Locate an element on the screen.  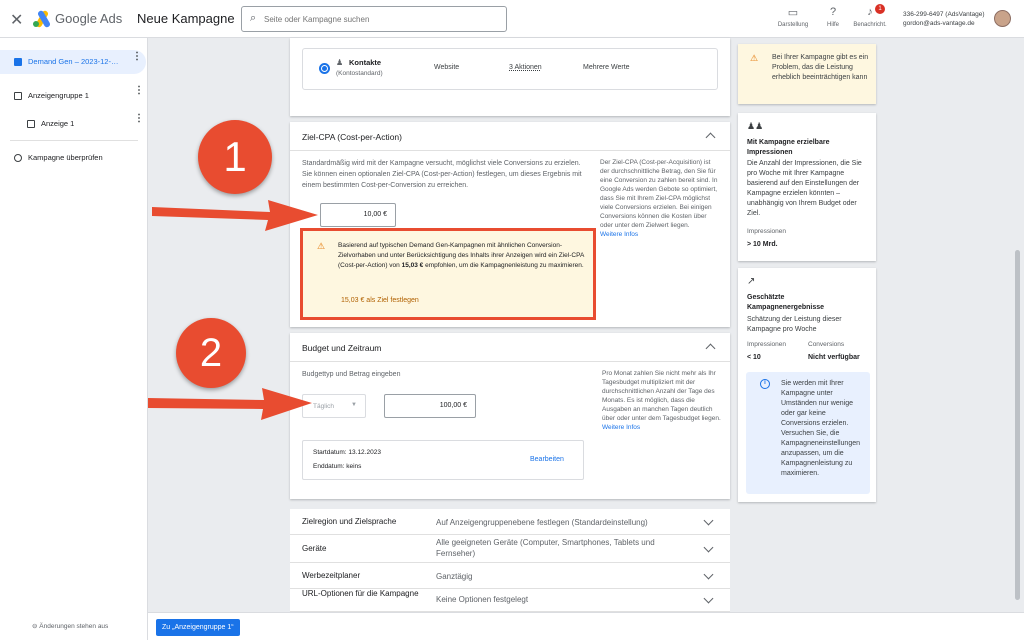
section-ad-schedule: Werbezeitplaner Ganztägig is located at coordinates (510, 576).